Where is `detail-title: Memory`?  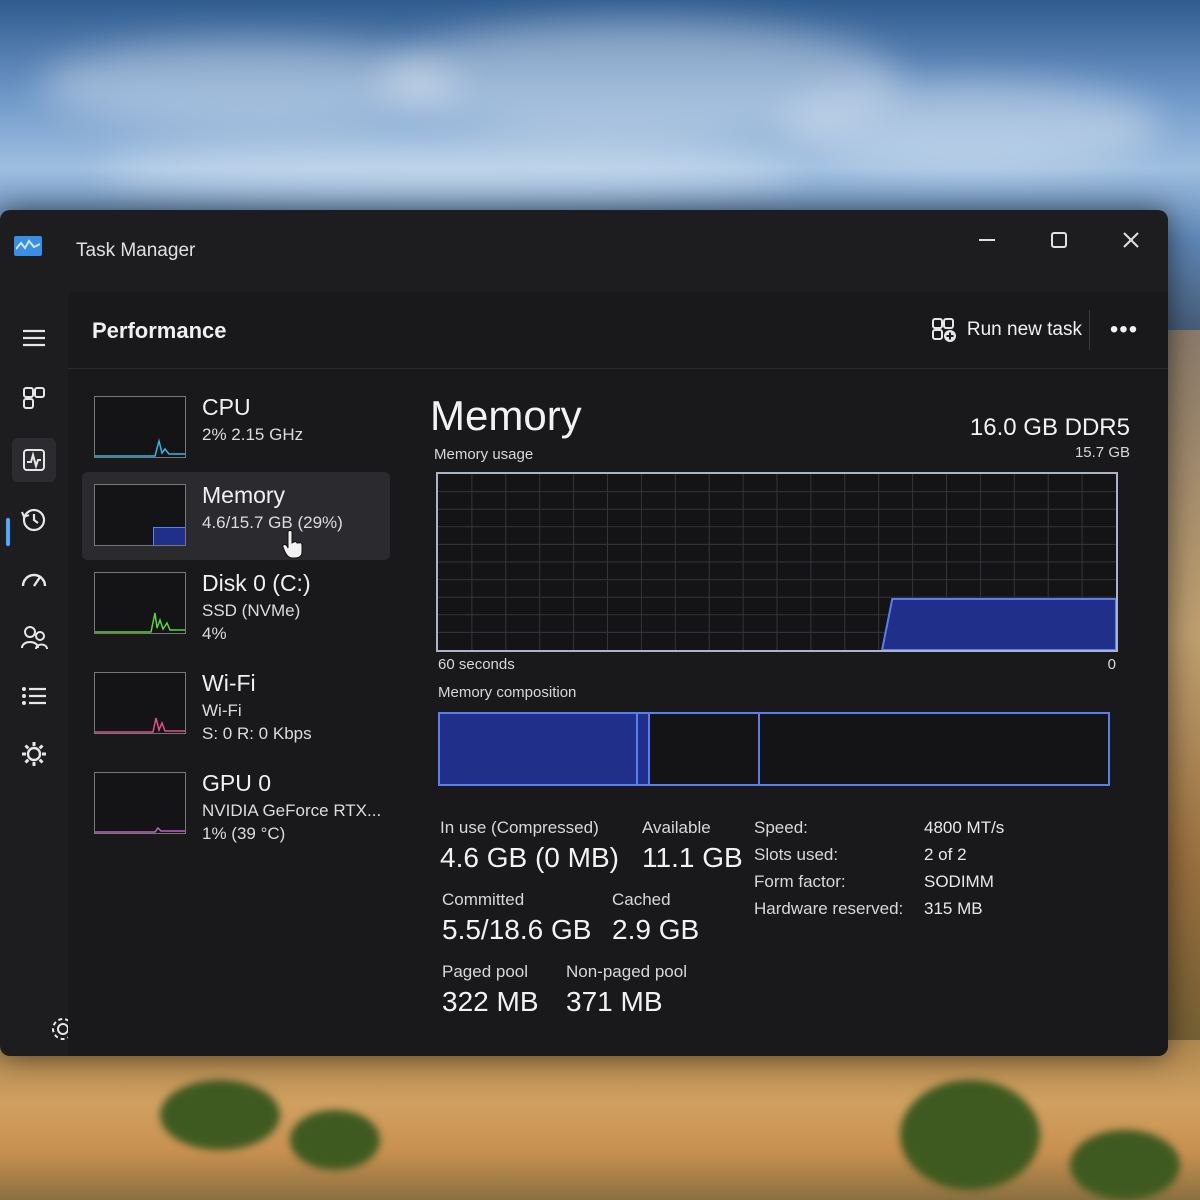
detail-title: Memory is located at coordinates (506, 415).